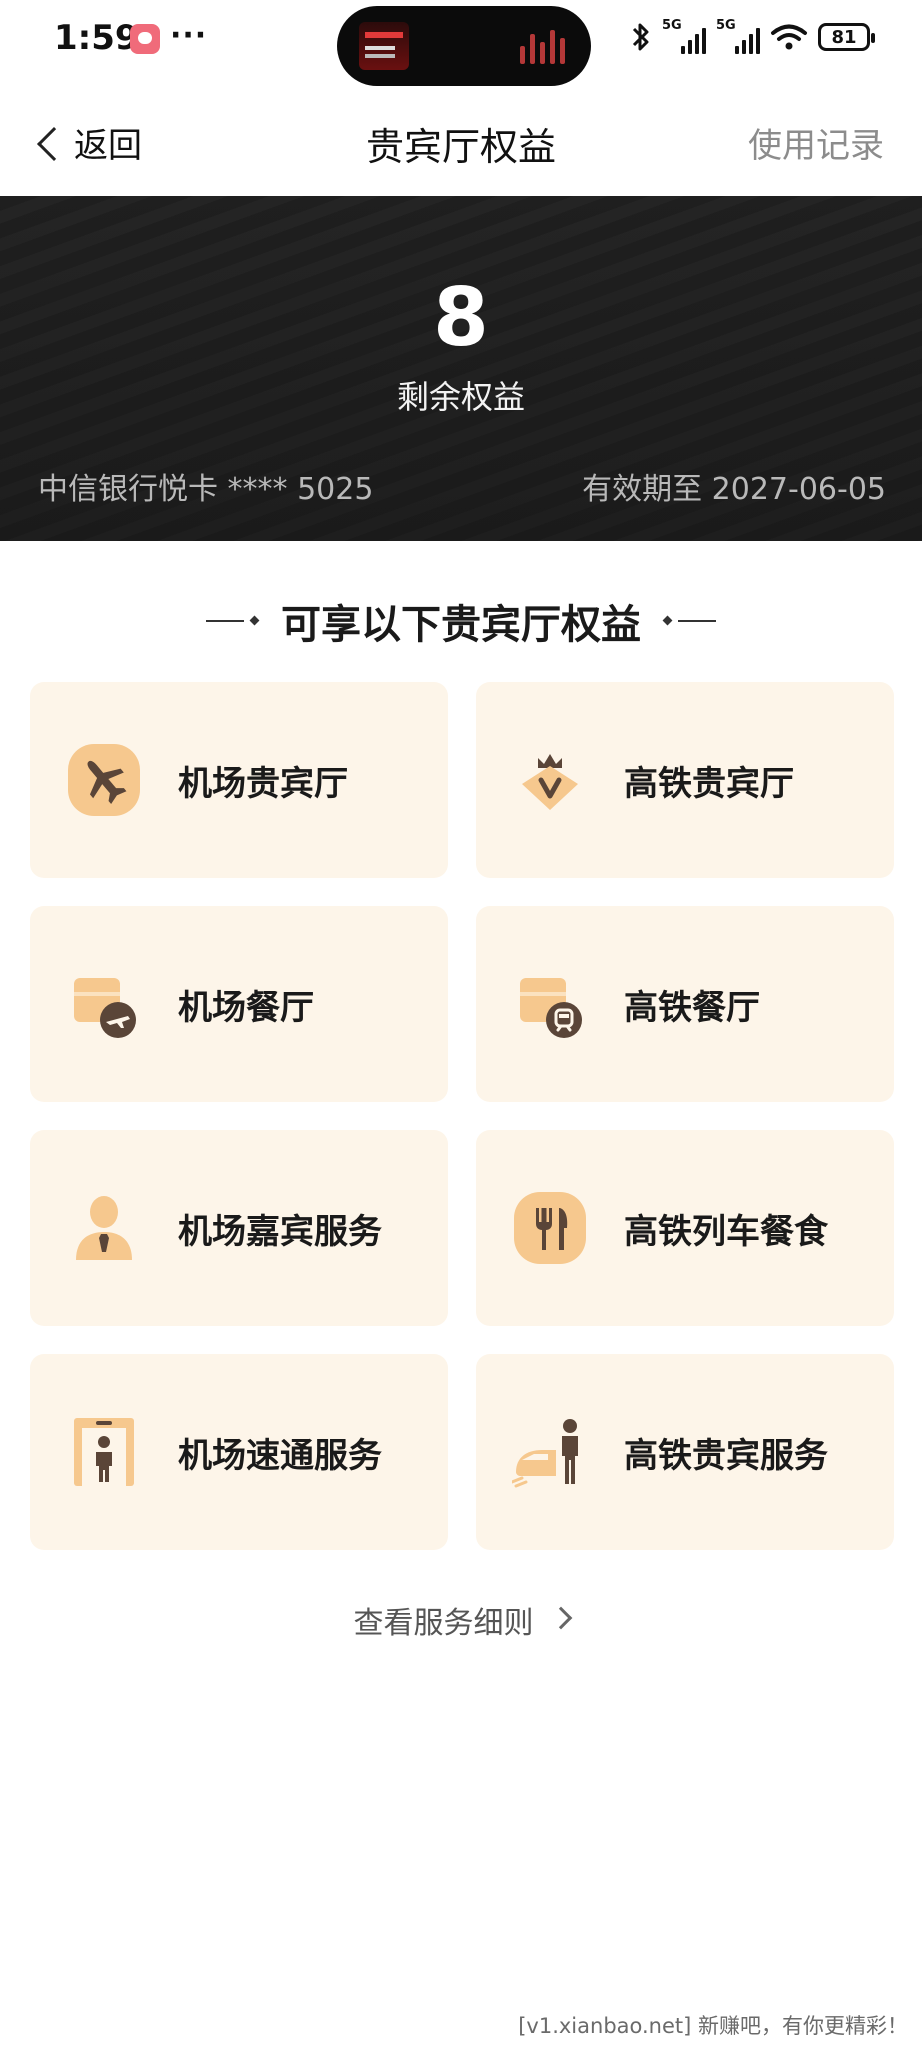 This screenshot has width=922, height=2048. I want to click on benefit-rail-restaurant: 高铁餐厅, so click(685, 1004).